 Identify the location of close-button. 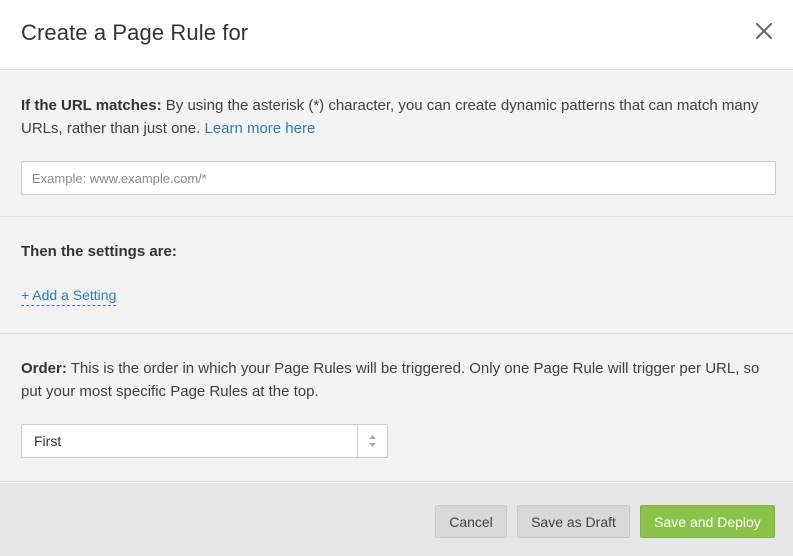
(764, 31).